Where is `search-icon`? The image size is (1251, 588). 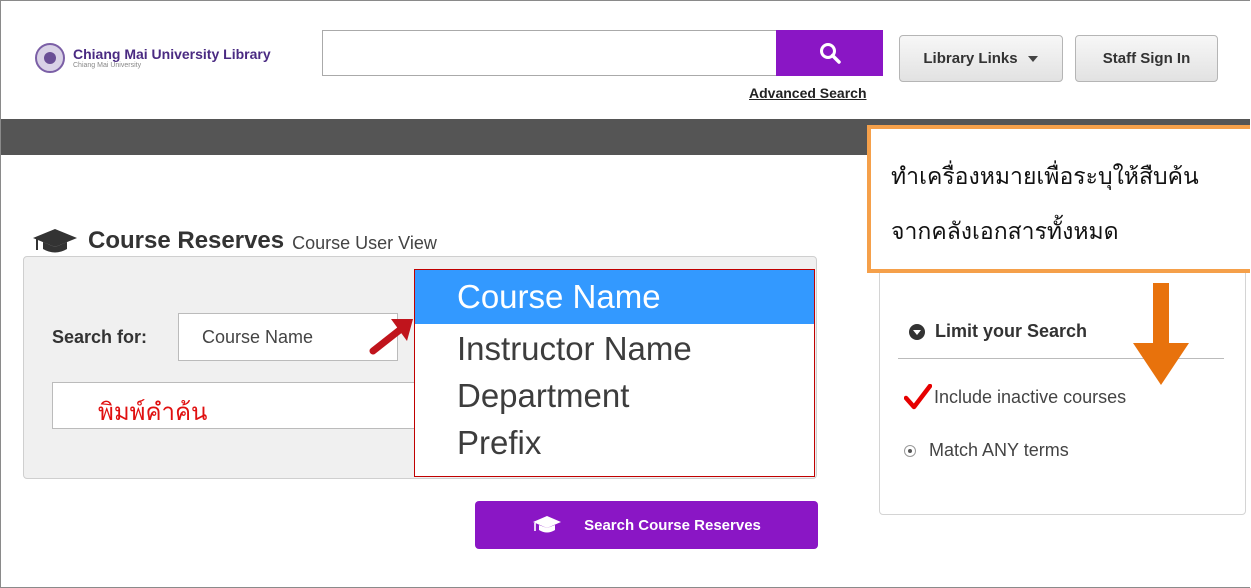 search-icon is located at coordinates (830, 53).